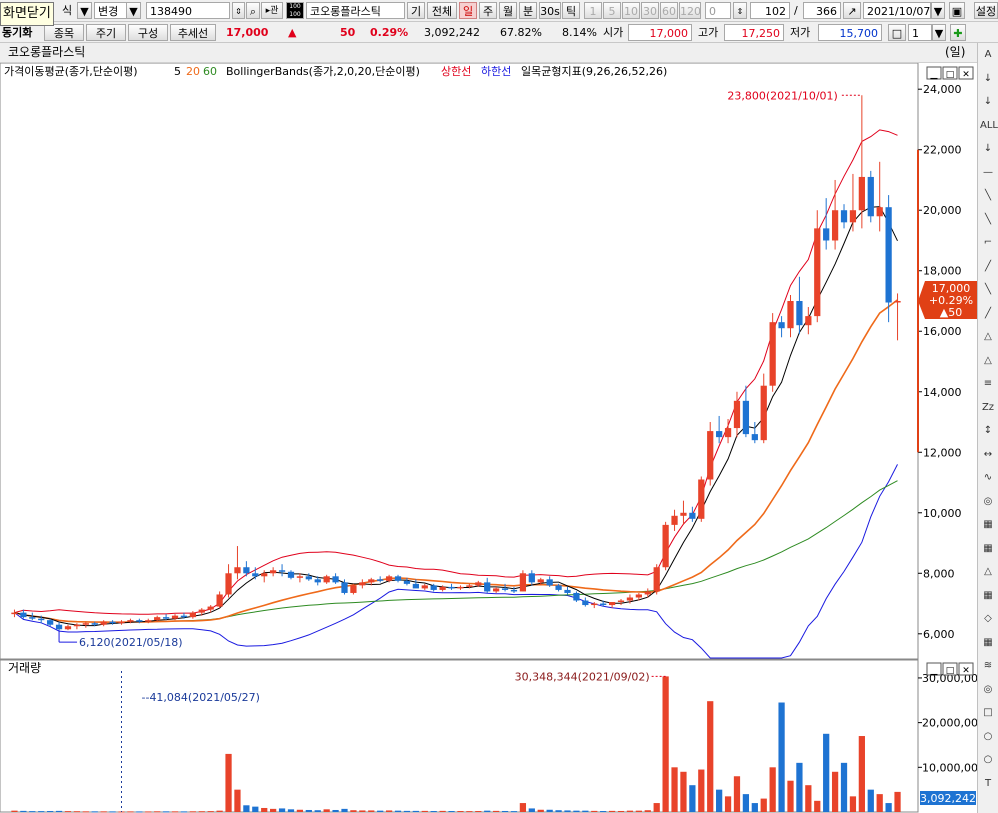  What do you see at coordinates (988, 455) in the screenshot?
I see `drawing-tool-icon: ↔` at bounding box center [988, 455].